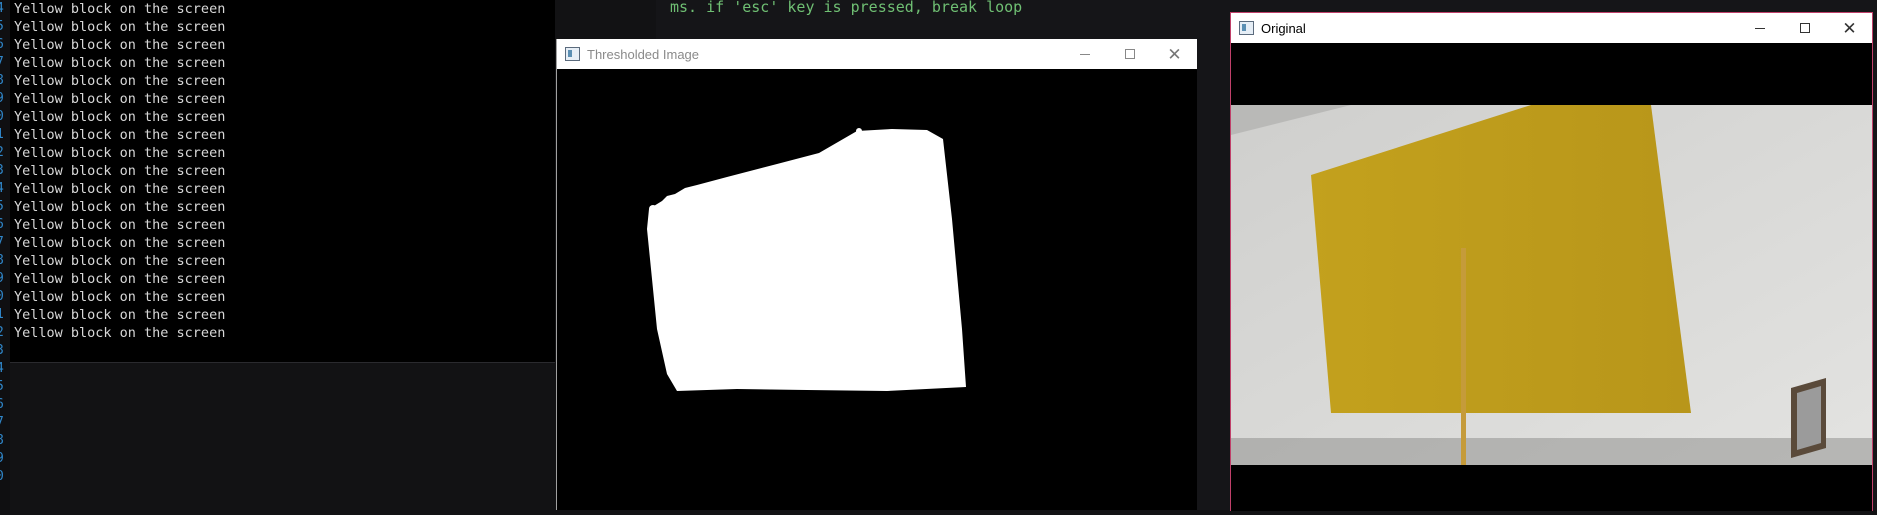  Describe the element at coordinates (1551, 28) in the screenshot. I see `titlebar: Original ✕` at that location.